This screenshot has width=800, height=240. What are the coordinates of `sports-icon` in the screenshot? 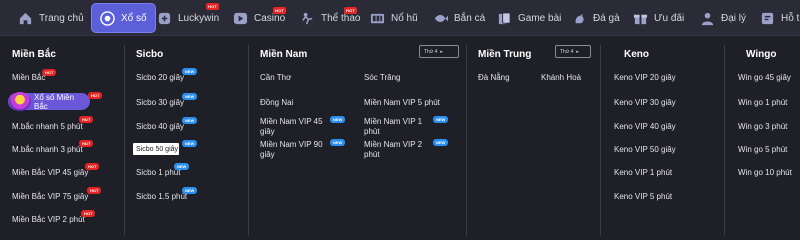 It's located at (307, 18).